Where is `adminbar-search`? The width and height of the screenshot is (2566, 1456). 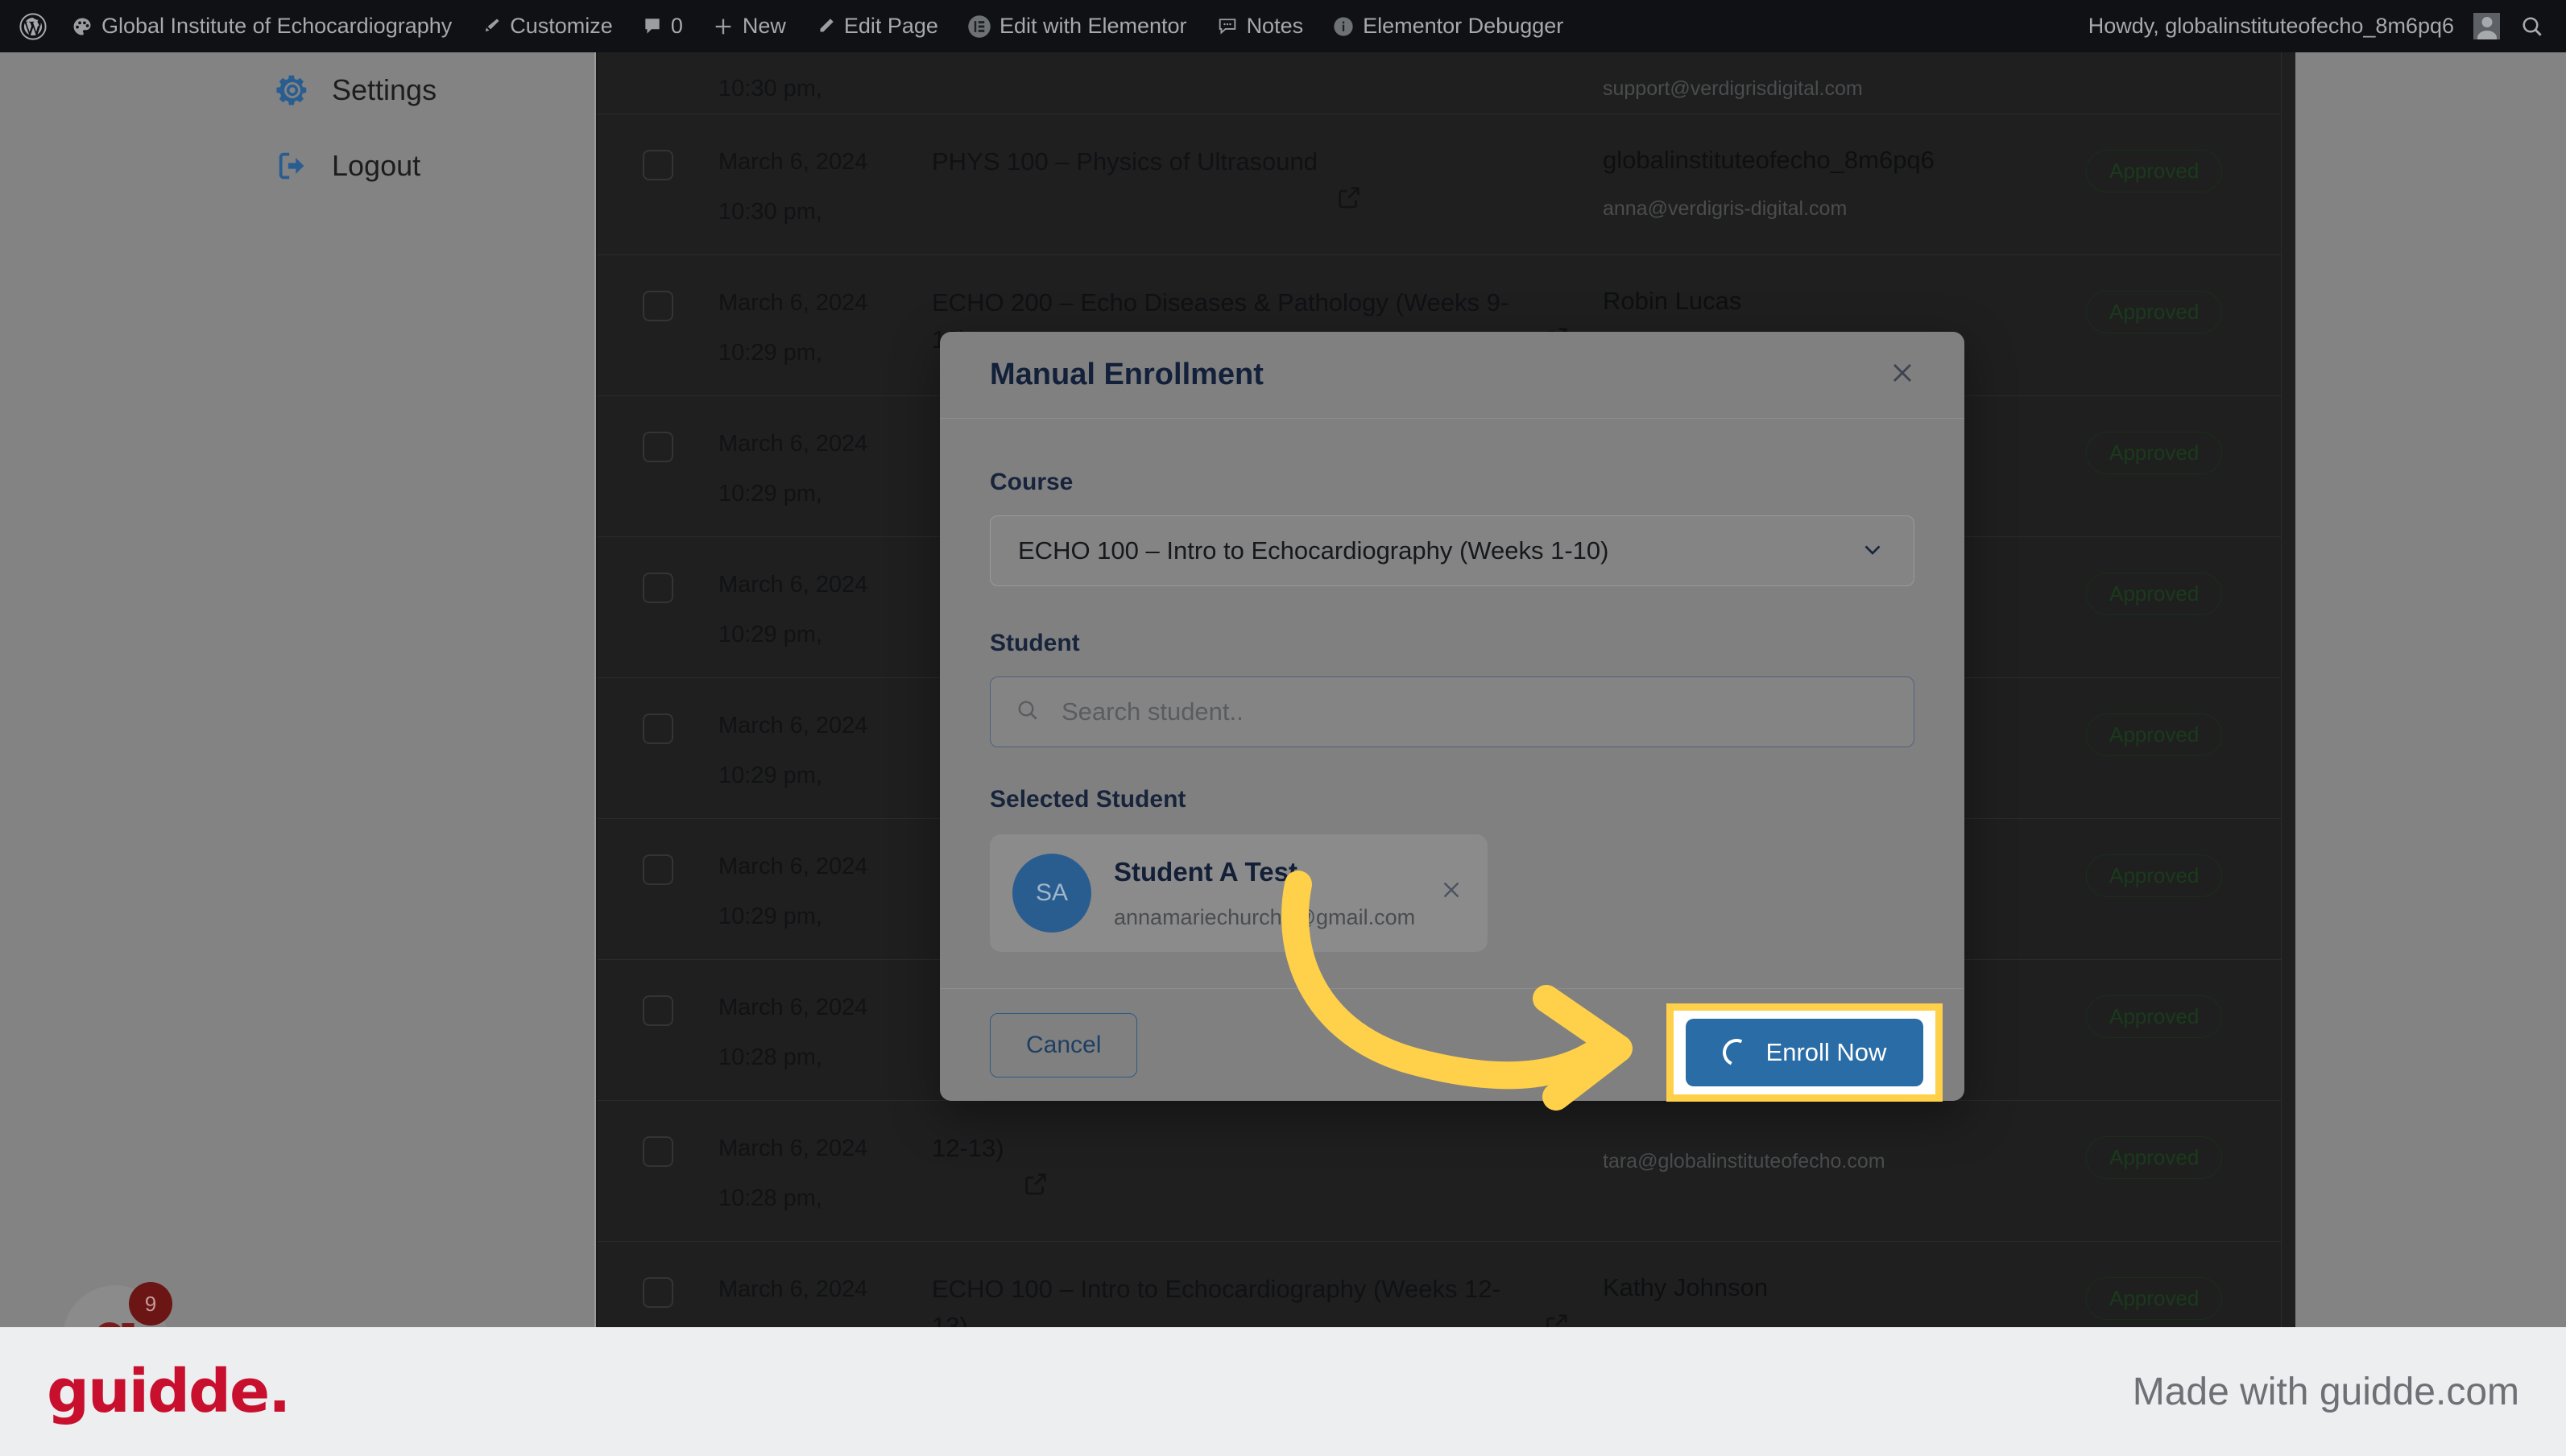 adminbar-search is located at coordinates (2526, 26).